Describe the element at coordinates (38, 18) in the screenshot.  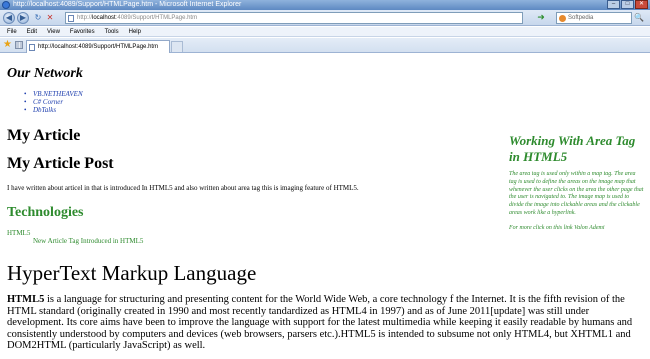
I see `refresh-icon: ↻` at that location.